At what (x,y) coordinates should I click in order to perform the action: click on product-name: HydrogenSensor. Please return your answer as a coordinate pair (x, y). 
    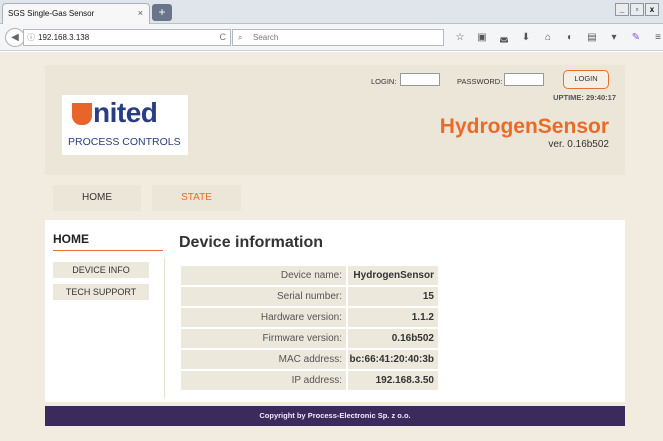
    Looking at the image, I should click on (524, 126).